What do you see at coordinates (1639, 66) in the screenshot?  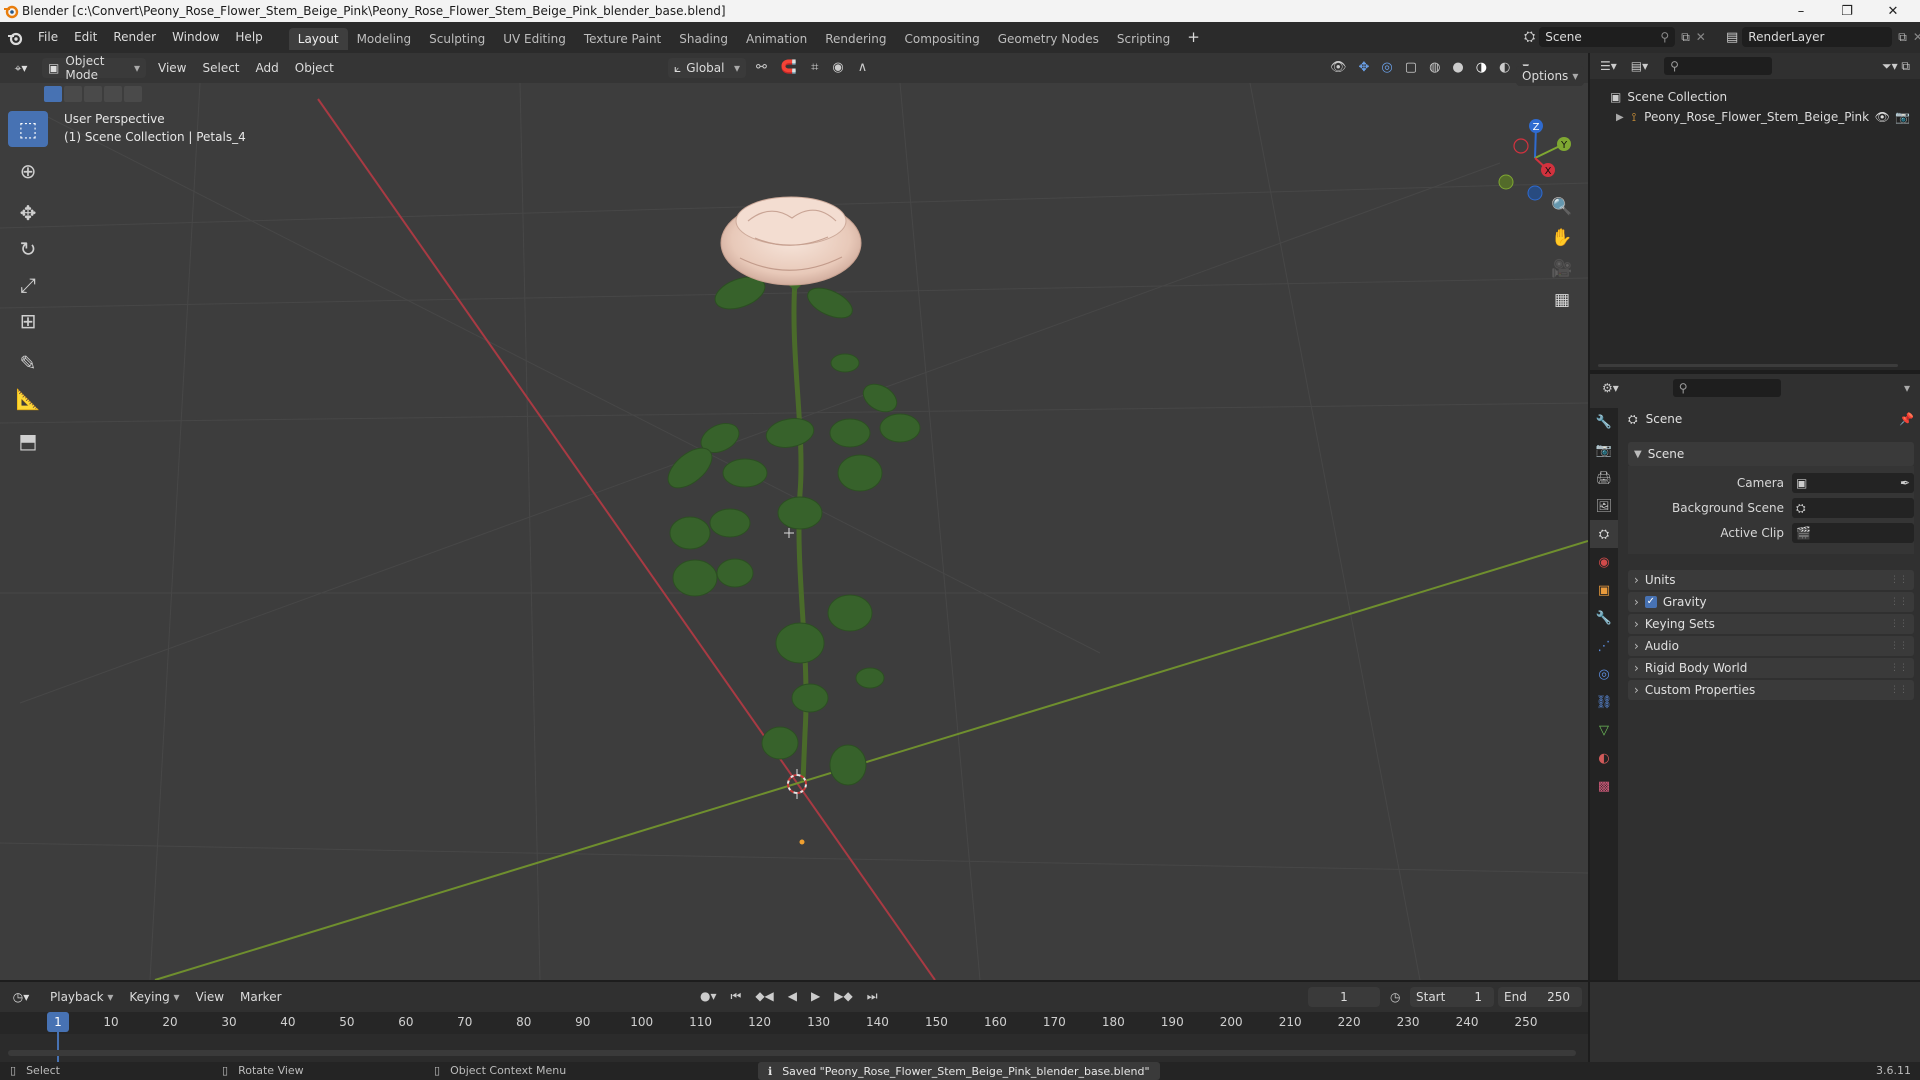 I see `display-mode-icon: ▤▾` at bounding box center [1639, 66].